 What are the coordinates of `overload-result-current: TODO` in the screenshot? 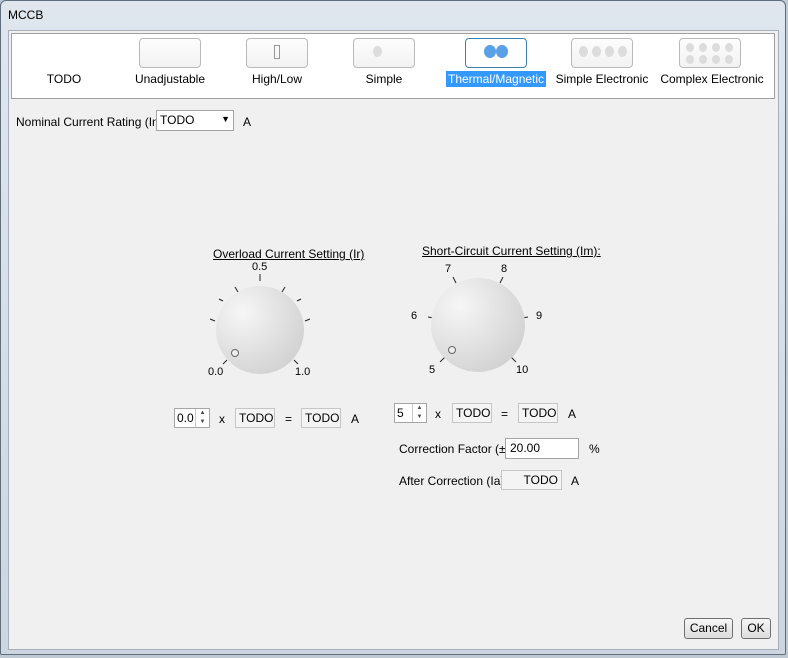 It's located at (321, 418).